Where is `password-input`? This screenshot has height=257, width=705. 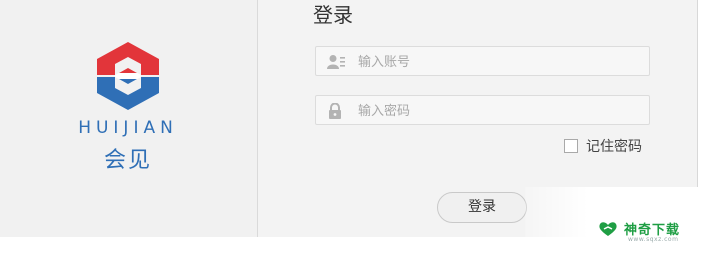 password-input is located at coordinates (498, 111).